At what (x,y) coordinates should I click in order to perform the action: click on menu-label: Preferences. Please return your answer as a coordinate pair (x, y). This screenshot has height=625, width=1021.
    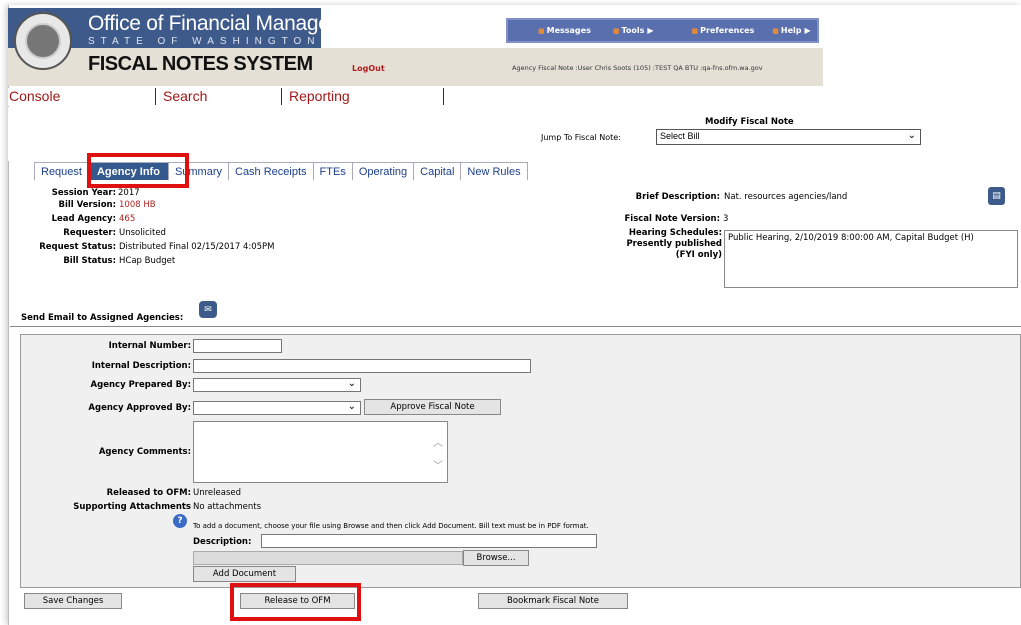
    Looking at the image, I should click on (727, 30).